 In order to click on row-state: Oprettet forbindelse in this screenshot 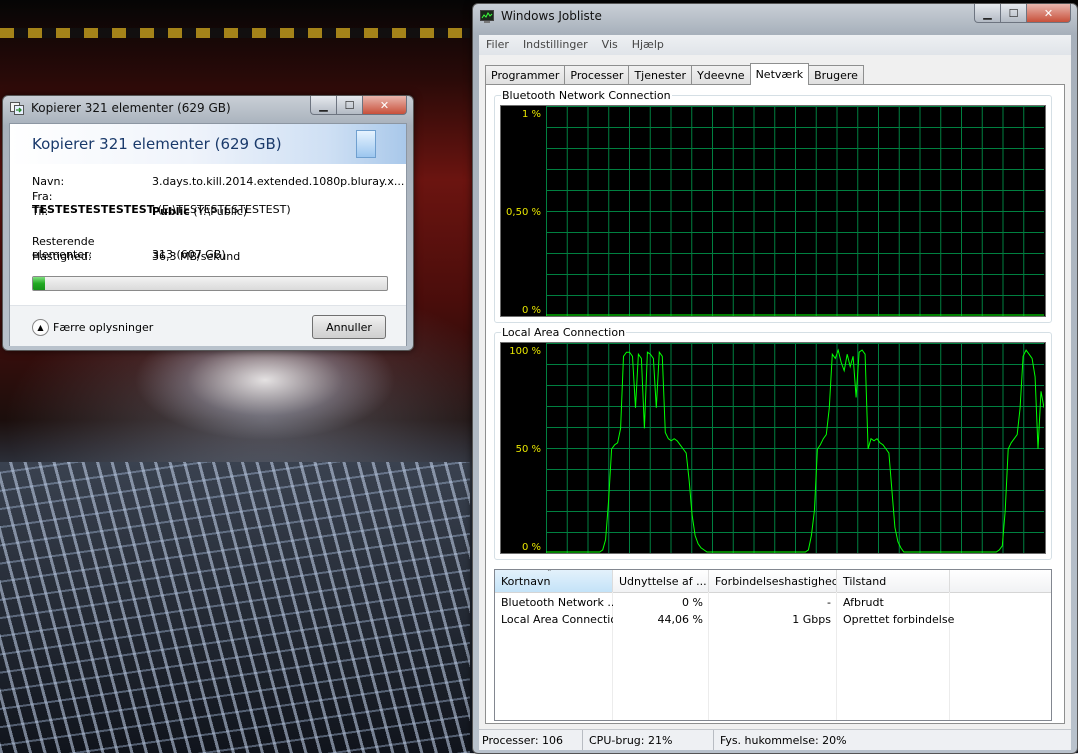, I will do `click(899, 619)`.